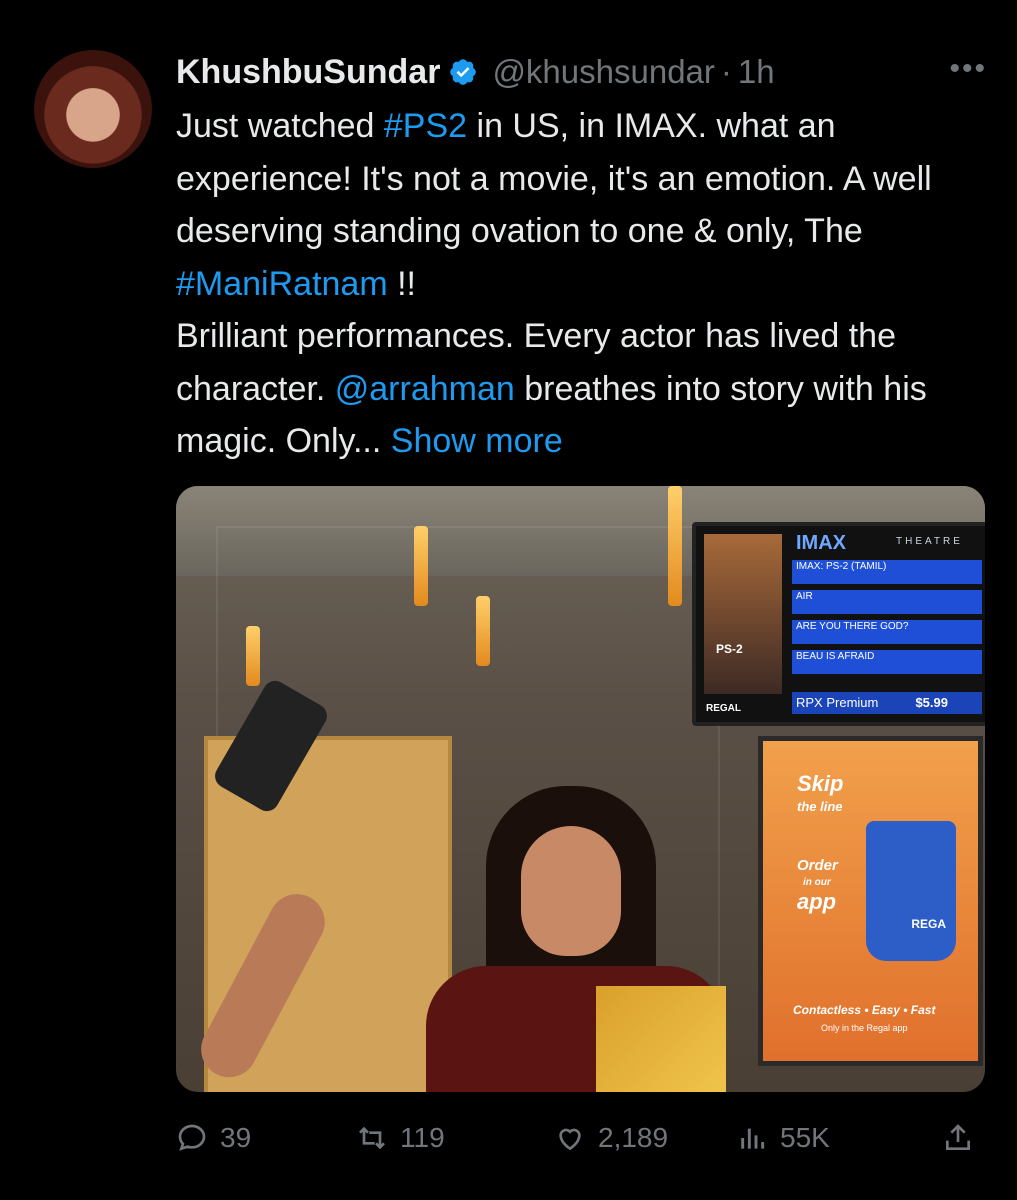  I want to click on timestamp: 1h, so click(756, 72).